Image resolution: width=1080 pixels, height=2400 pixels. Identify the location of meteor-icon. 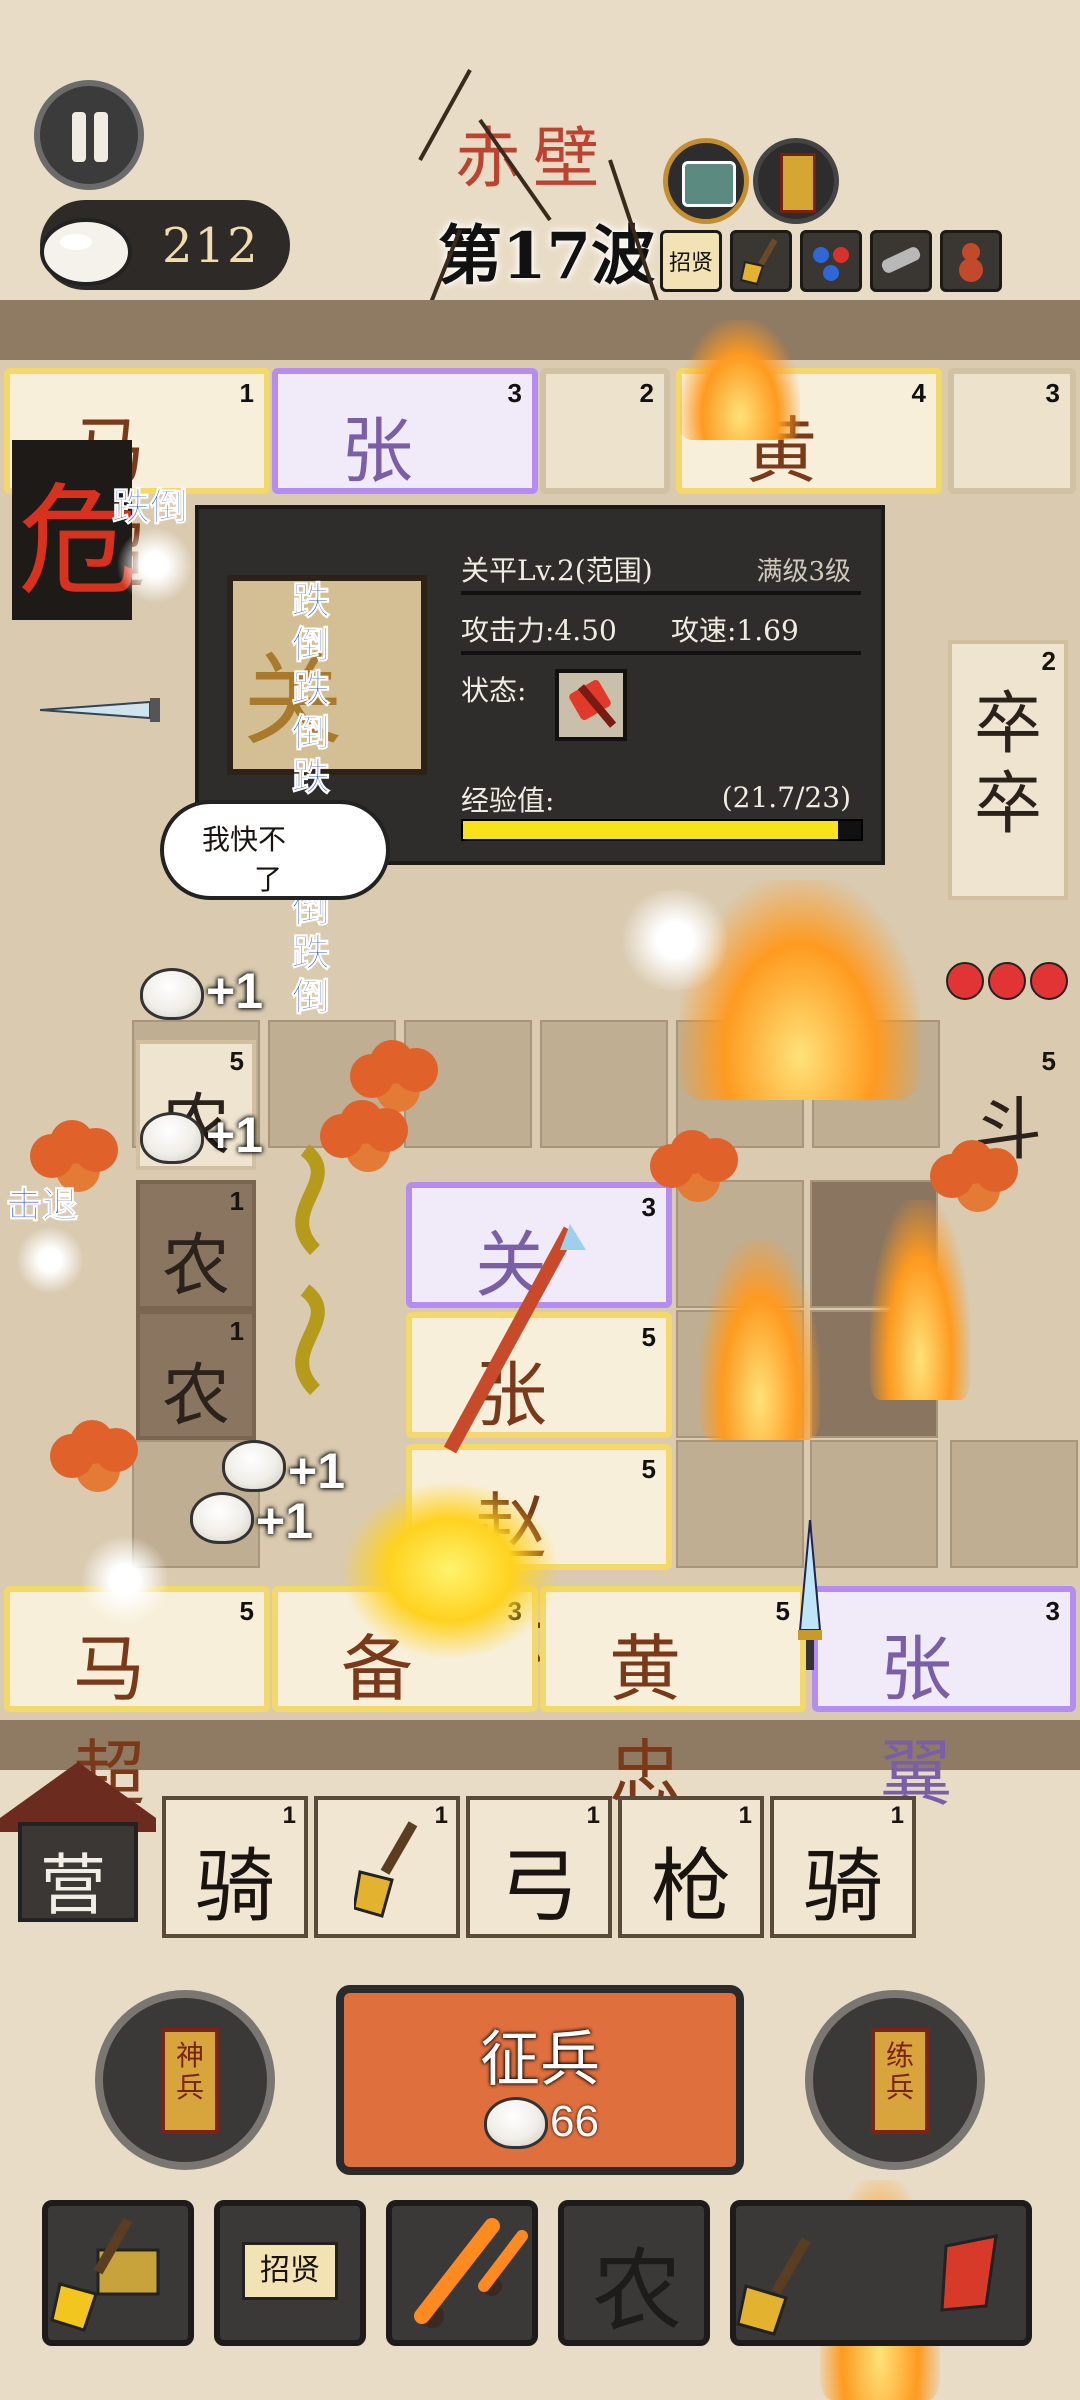
(471, 2273).